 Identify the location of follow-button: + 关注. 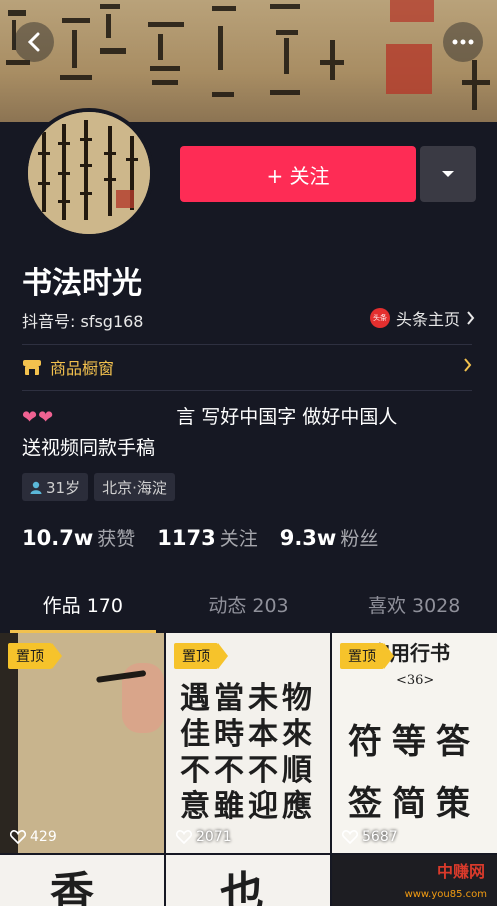
(298, 174).